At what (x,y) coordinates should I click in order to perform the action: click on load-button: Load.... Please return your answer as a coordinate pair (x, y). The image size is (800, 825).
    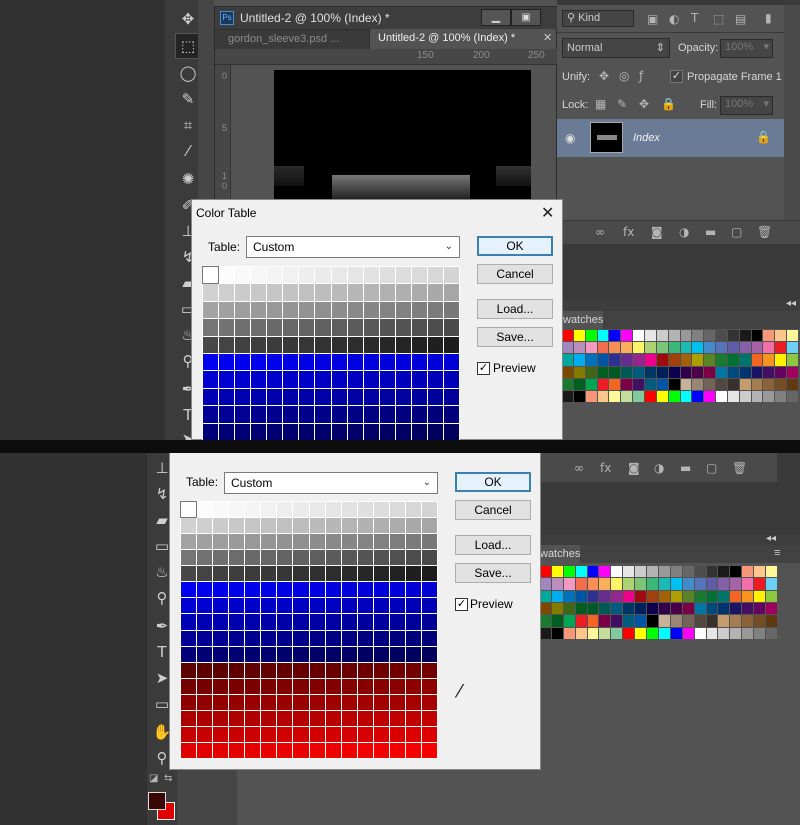
    Looking at the image, I should click on (493, 545).